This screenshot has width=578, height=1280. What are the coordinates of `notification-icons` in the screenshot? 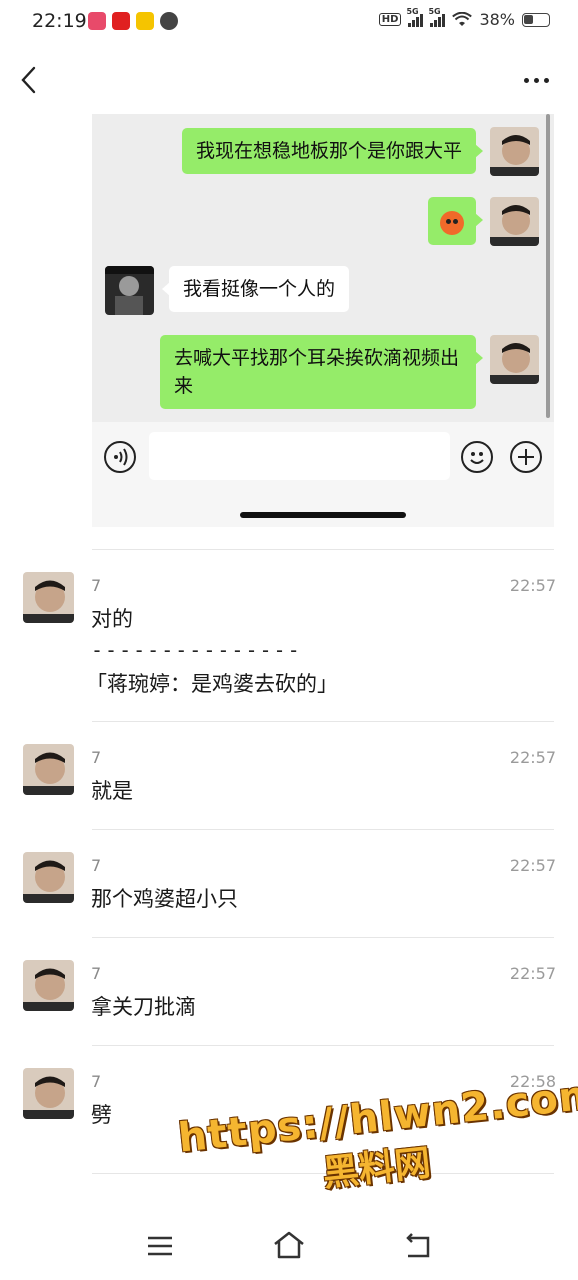 It's located at (133, 21).